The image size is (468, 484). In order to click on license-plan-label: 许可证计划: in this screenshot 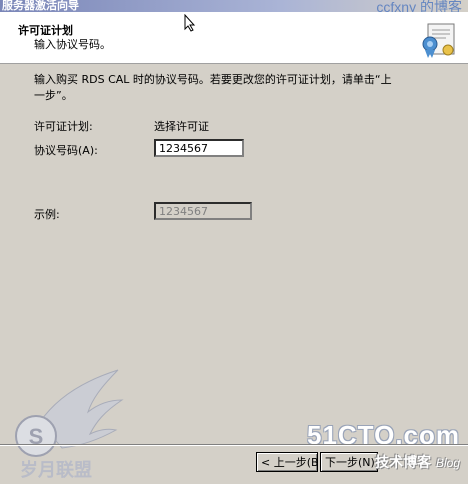, I will do `click(63, 126)`.